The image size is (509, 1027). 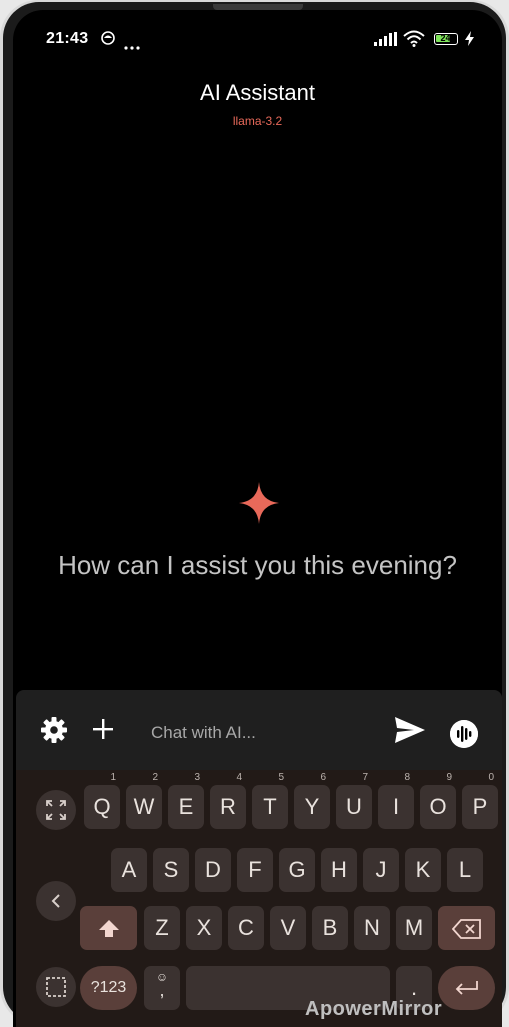 I want to click on key-v: V, so click(x=288, y=928).